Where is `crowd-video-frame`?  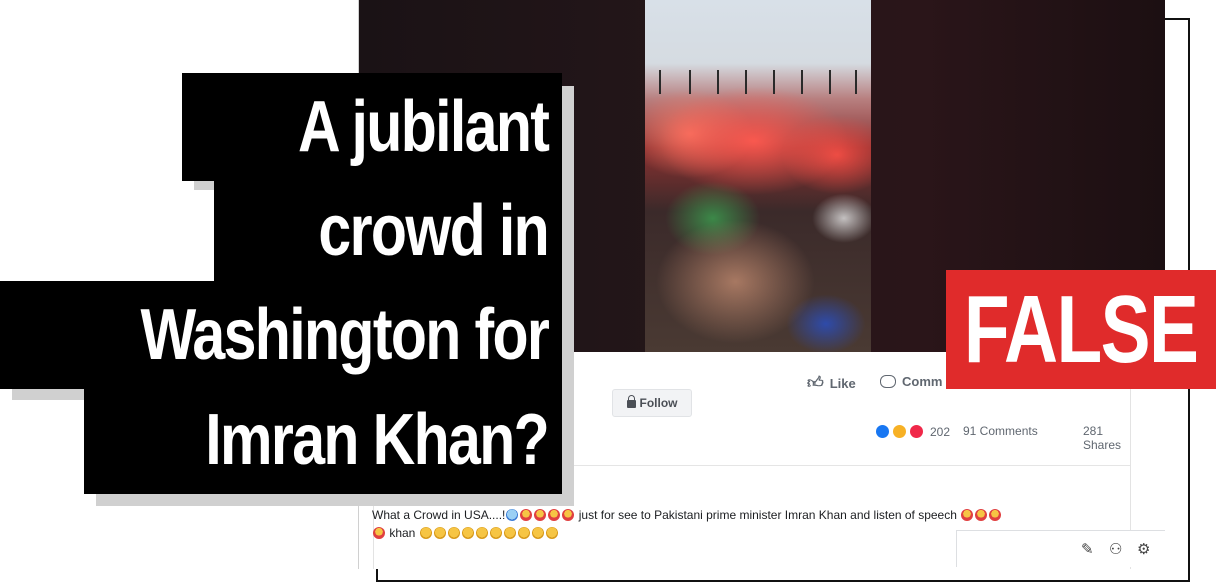
crowd-video-frame is located at coordinates (758, 176).